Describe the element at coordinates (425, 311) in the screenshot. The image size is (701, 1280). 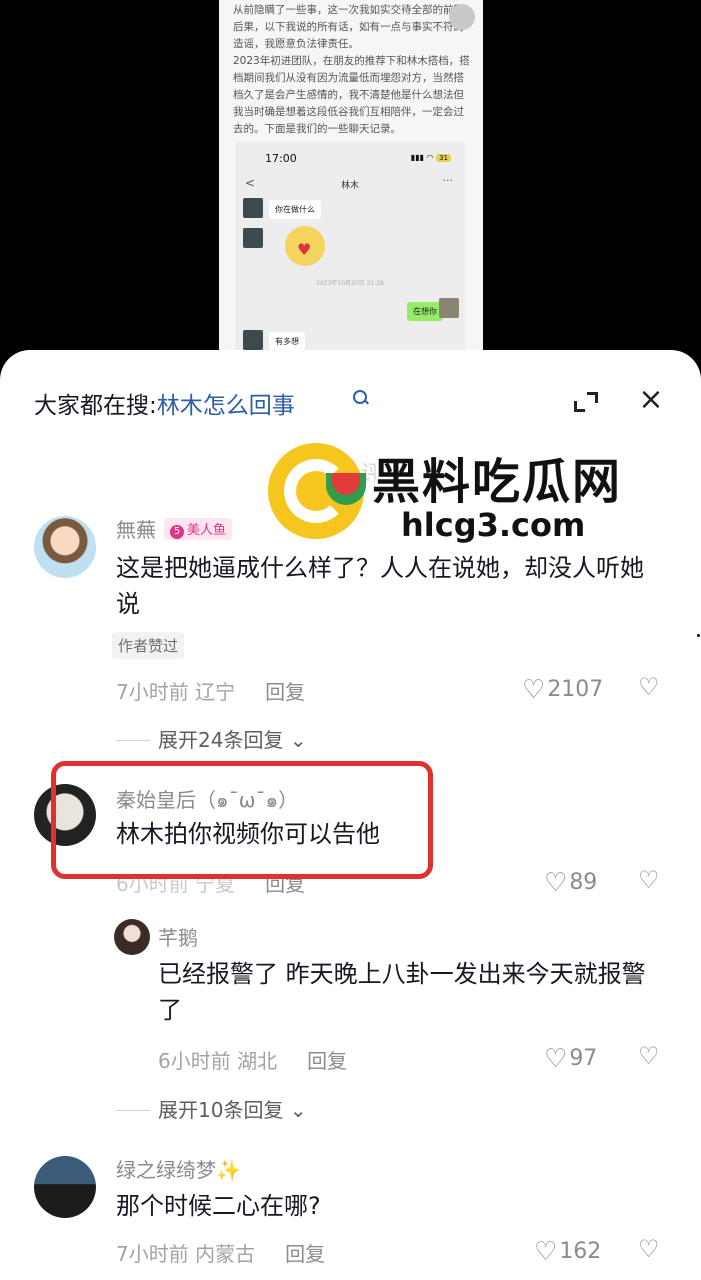
I see `chat-message-sent: 在想你` at that location.